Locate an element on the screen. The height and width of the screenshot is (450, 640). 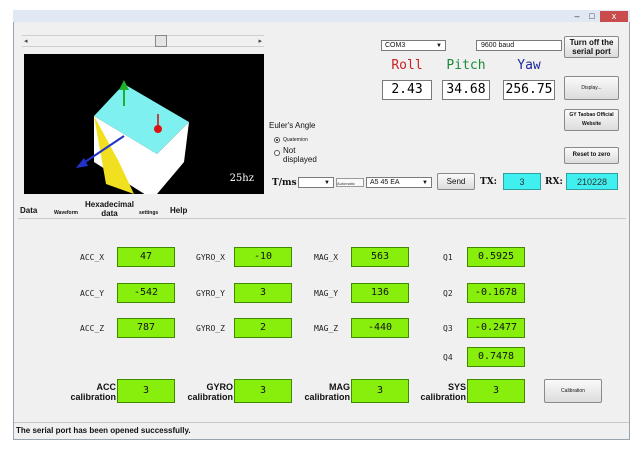
acc-x-value: 47 is located at coordinates (146, 257).